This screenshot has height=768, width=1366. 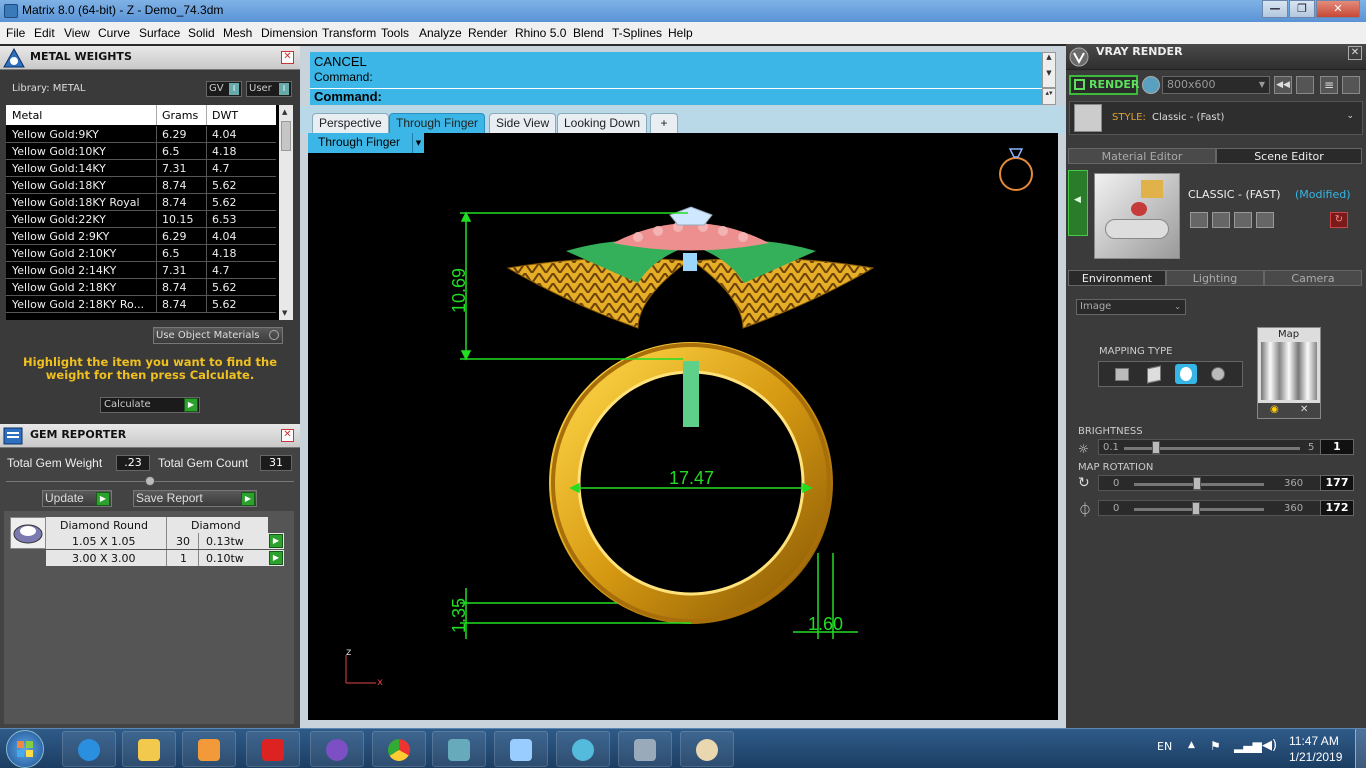 What do you see at coordinates (141, 236) in the screenshot?
I see `metal-row: Yellow Gold 2:9KY 6.29 4.04` at bounding box center [141, 236].